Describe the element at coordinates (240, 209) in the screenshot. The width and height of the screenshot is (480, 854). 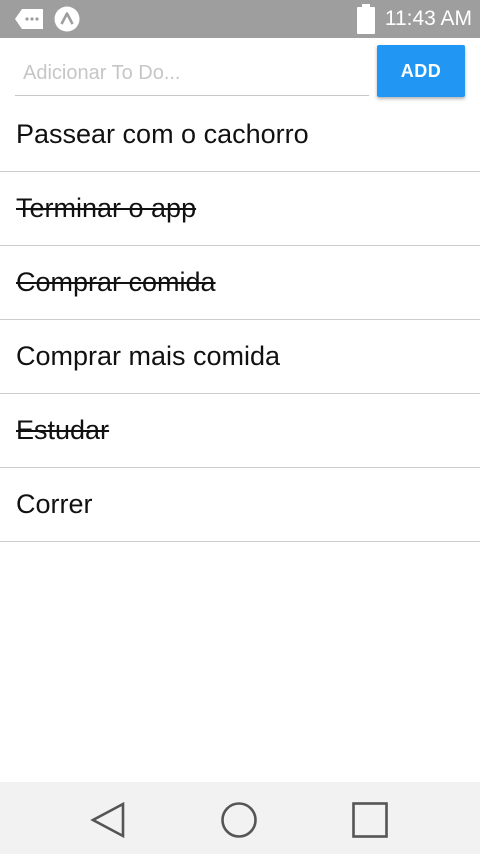
I see `todo-item: Terminar o app` at that location.